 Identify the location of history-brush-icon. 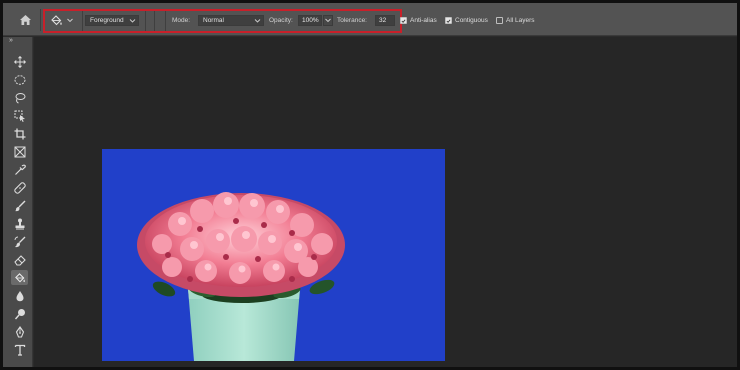
(19, 241).